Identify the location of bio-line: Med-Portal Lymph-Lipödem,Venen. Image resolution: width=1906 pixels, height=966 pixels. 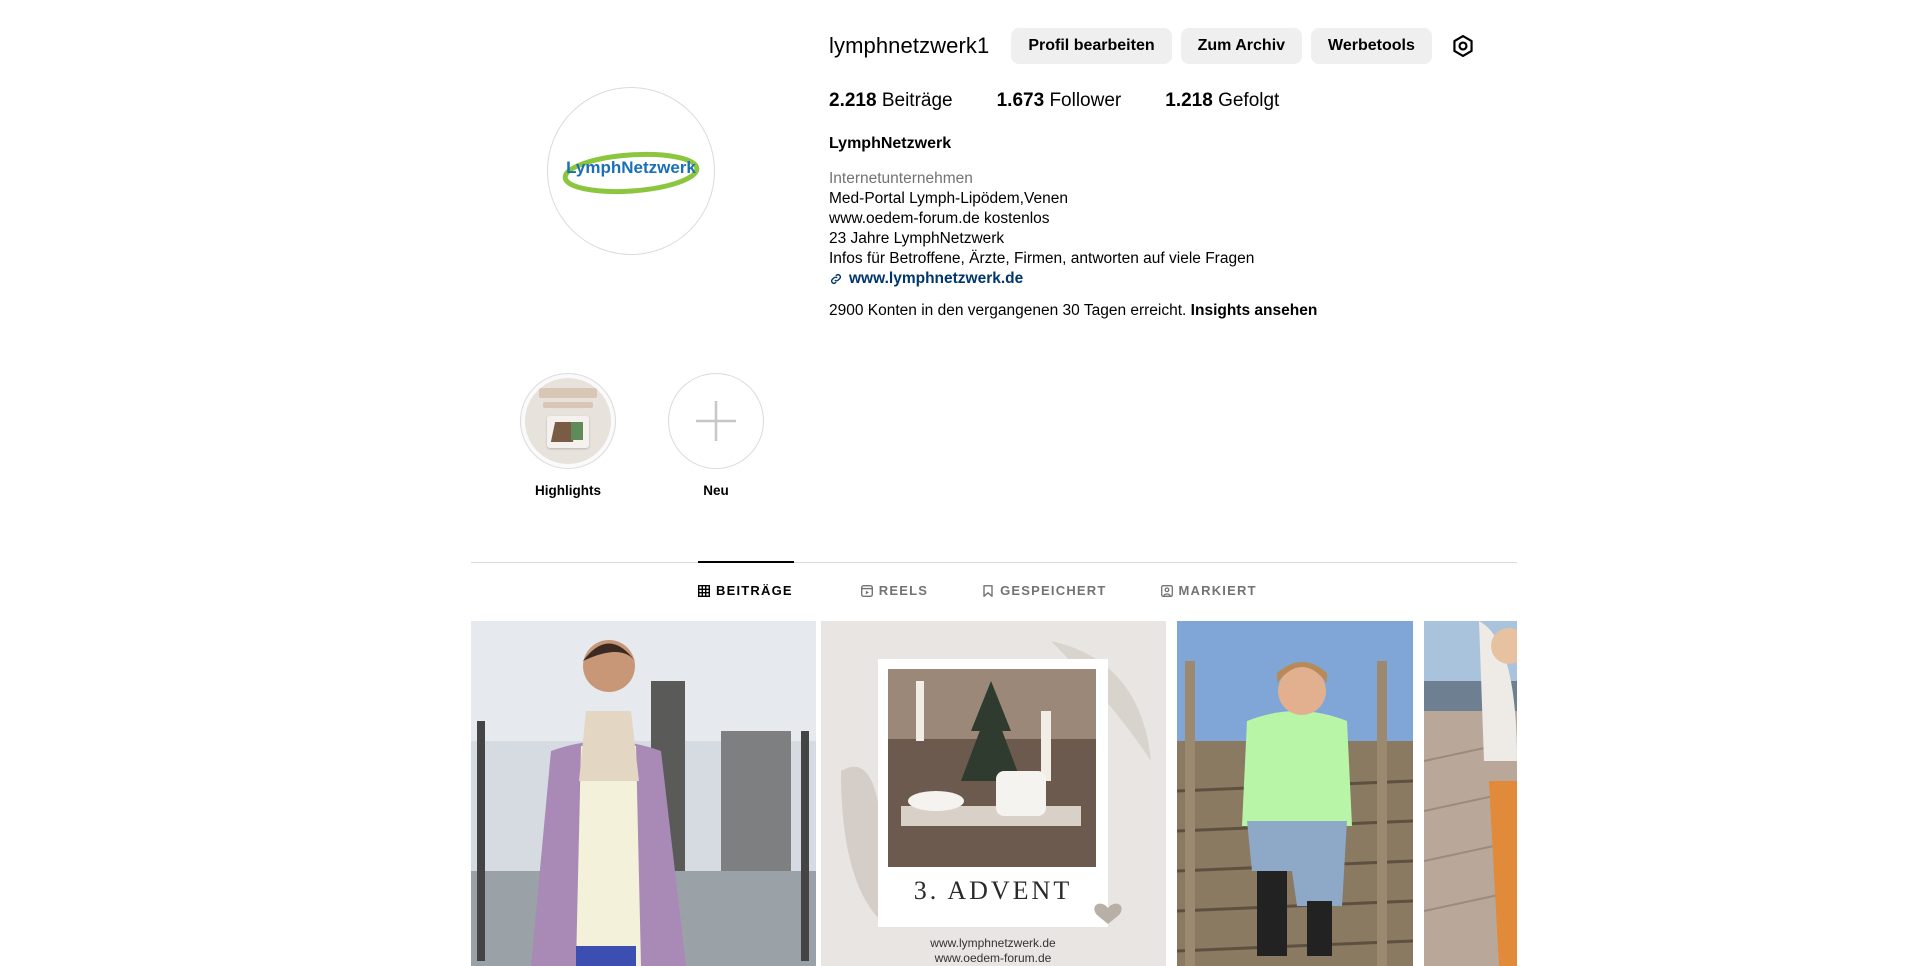
(948, 198).